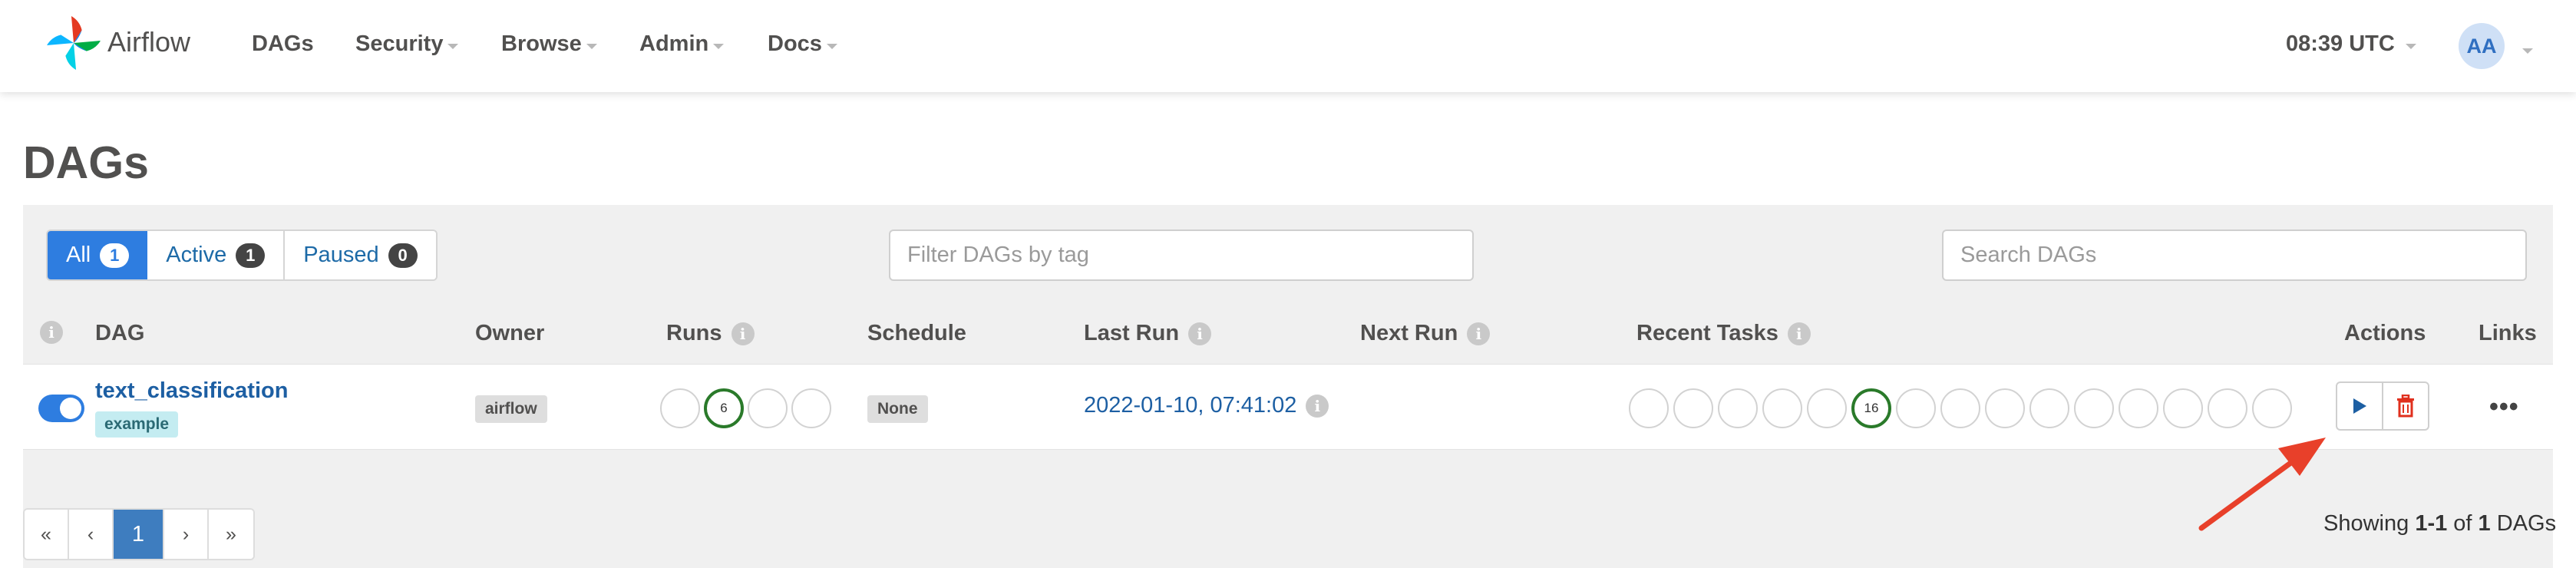 Image resolution: width=2576 pixels, height=568 pixels. I want to click on header-recent-tasks-label: Recent Tasks, so click(1707, 333).